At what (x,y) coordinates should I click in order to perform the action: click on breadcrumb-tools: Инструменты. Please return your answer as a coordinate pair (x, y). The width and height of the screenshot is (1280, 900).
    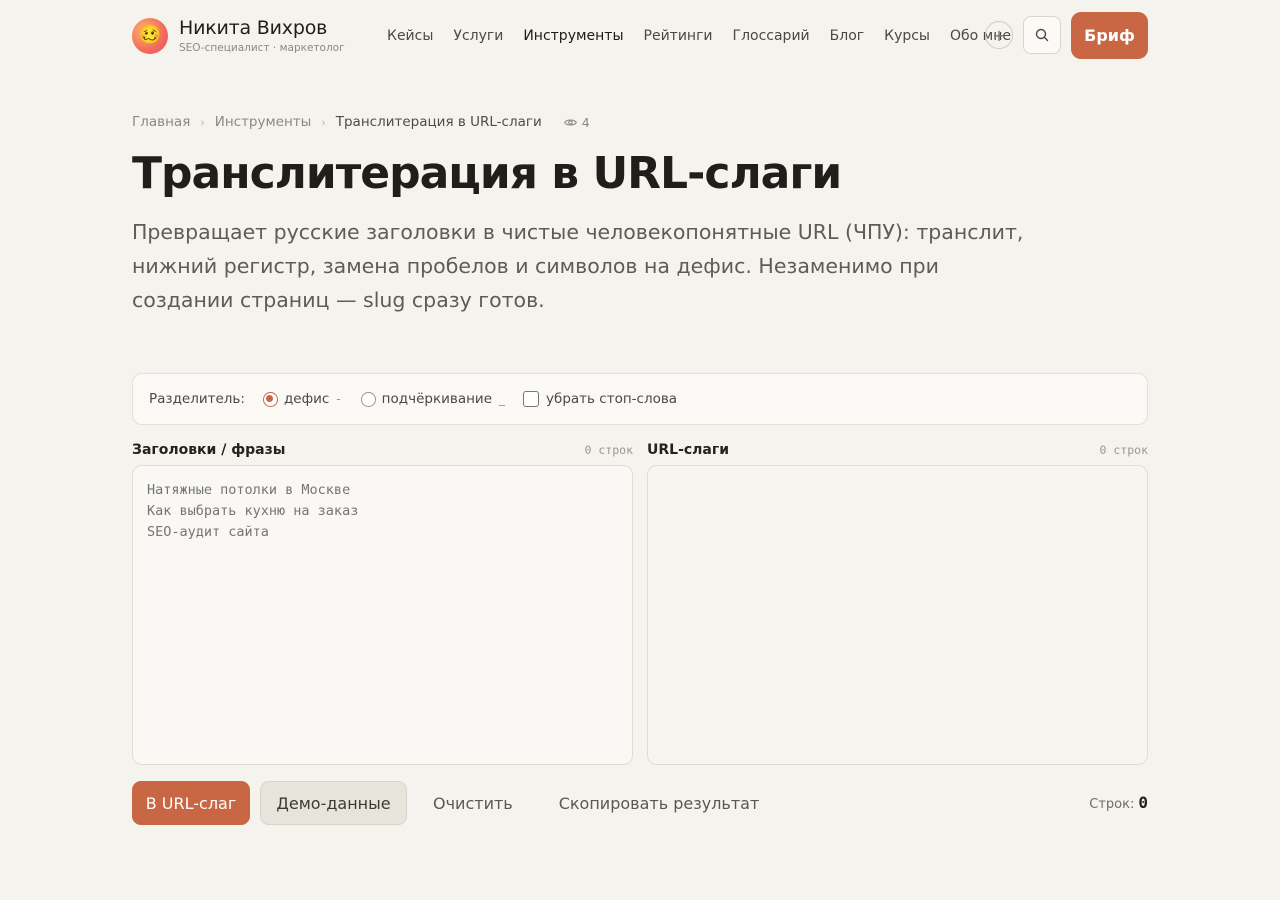
    Looking at the image, I should click on (263, 122).